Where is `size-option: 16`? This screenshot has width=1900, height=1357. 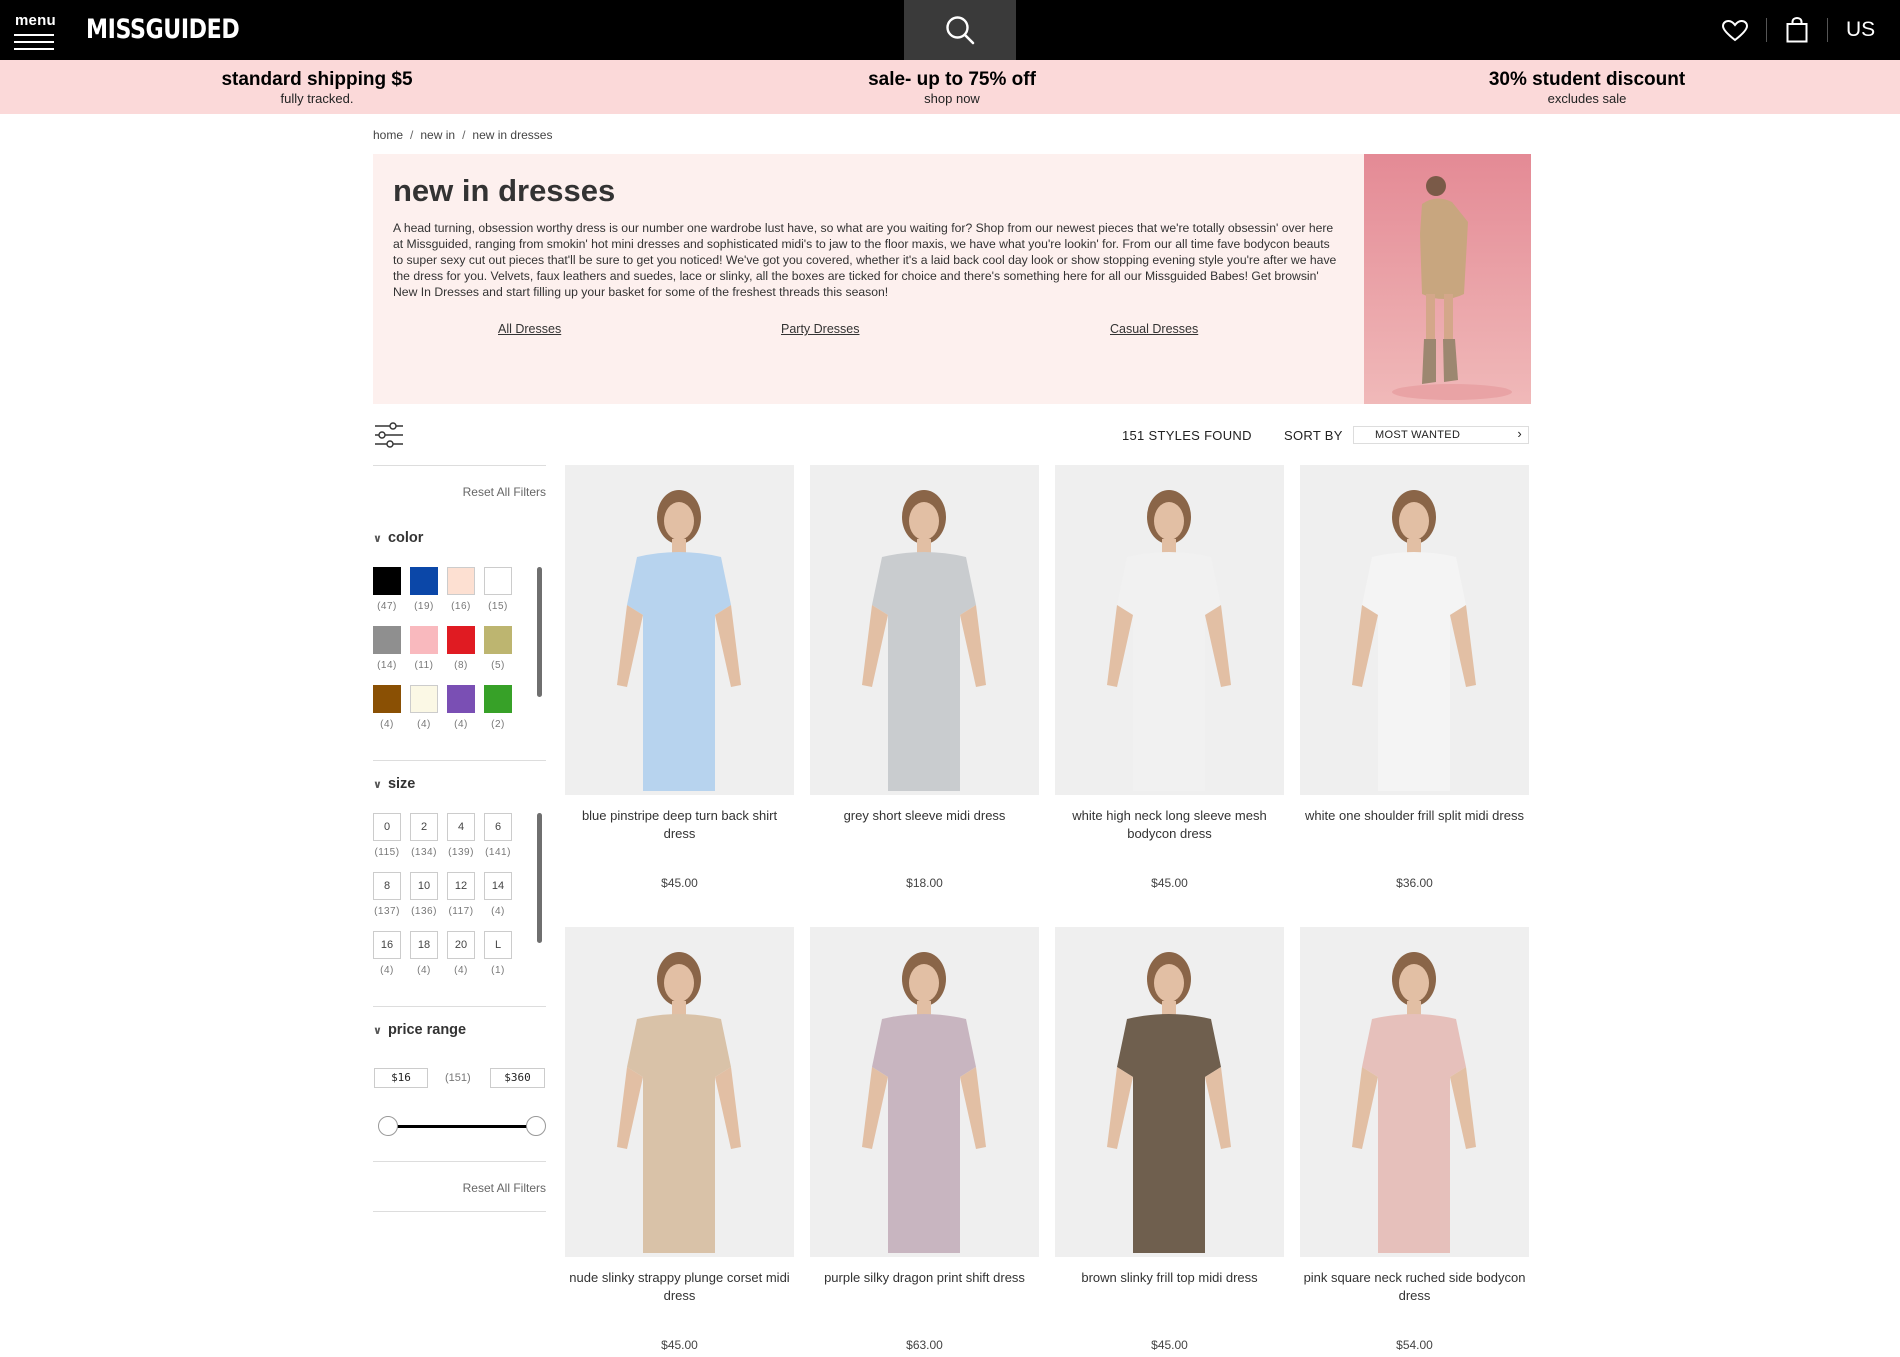
size-option: 16 is located at coordinates (387, 945).